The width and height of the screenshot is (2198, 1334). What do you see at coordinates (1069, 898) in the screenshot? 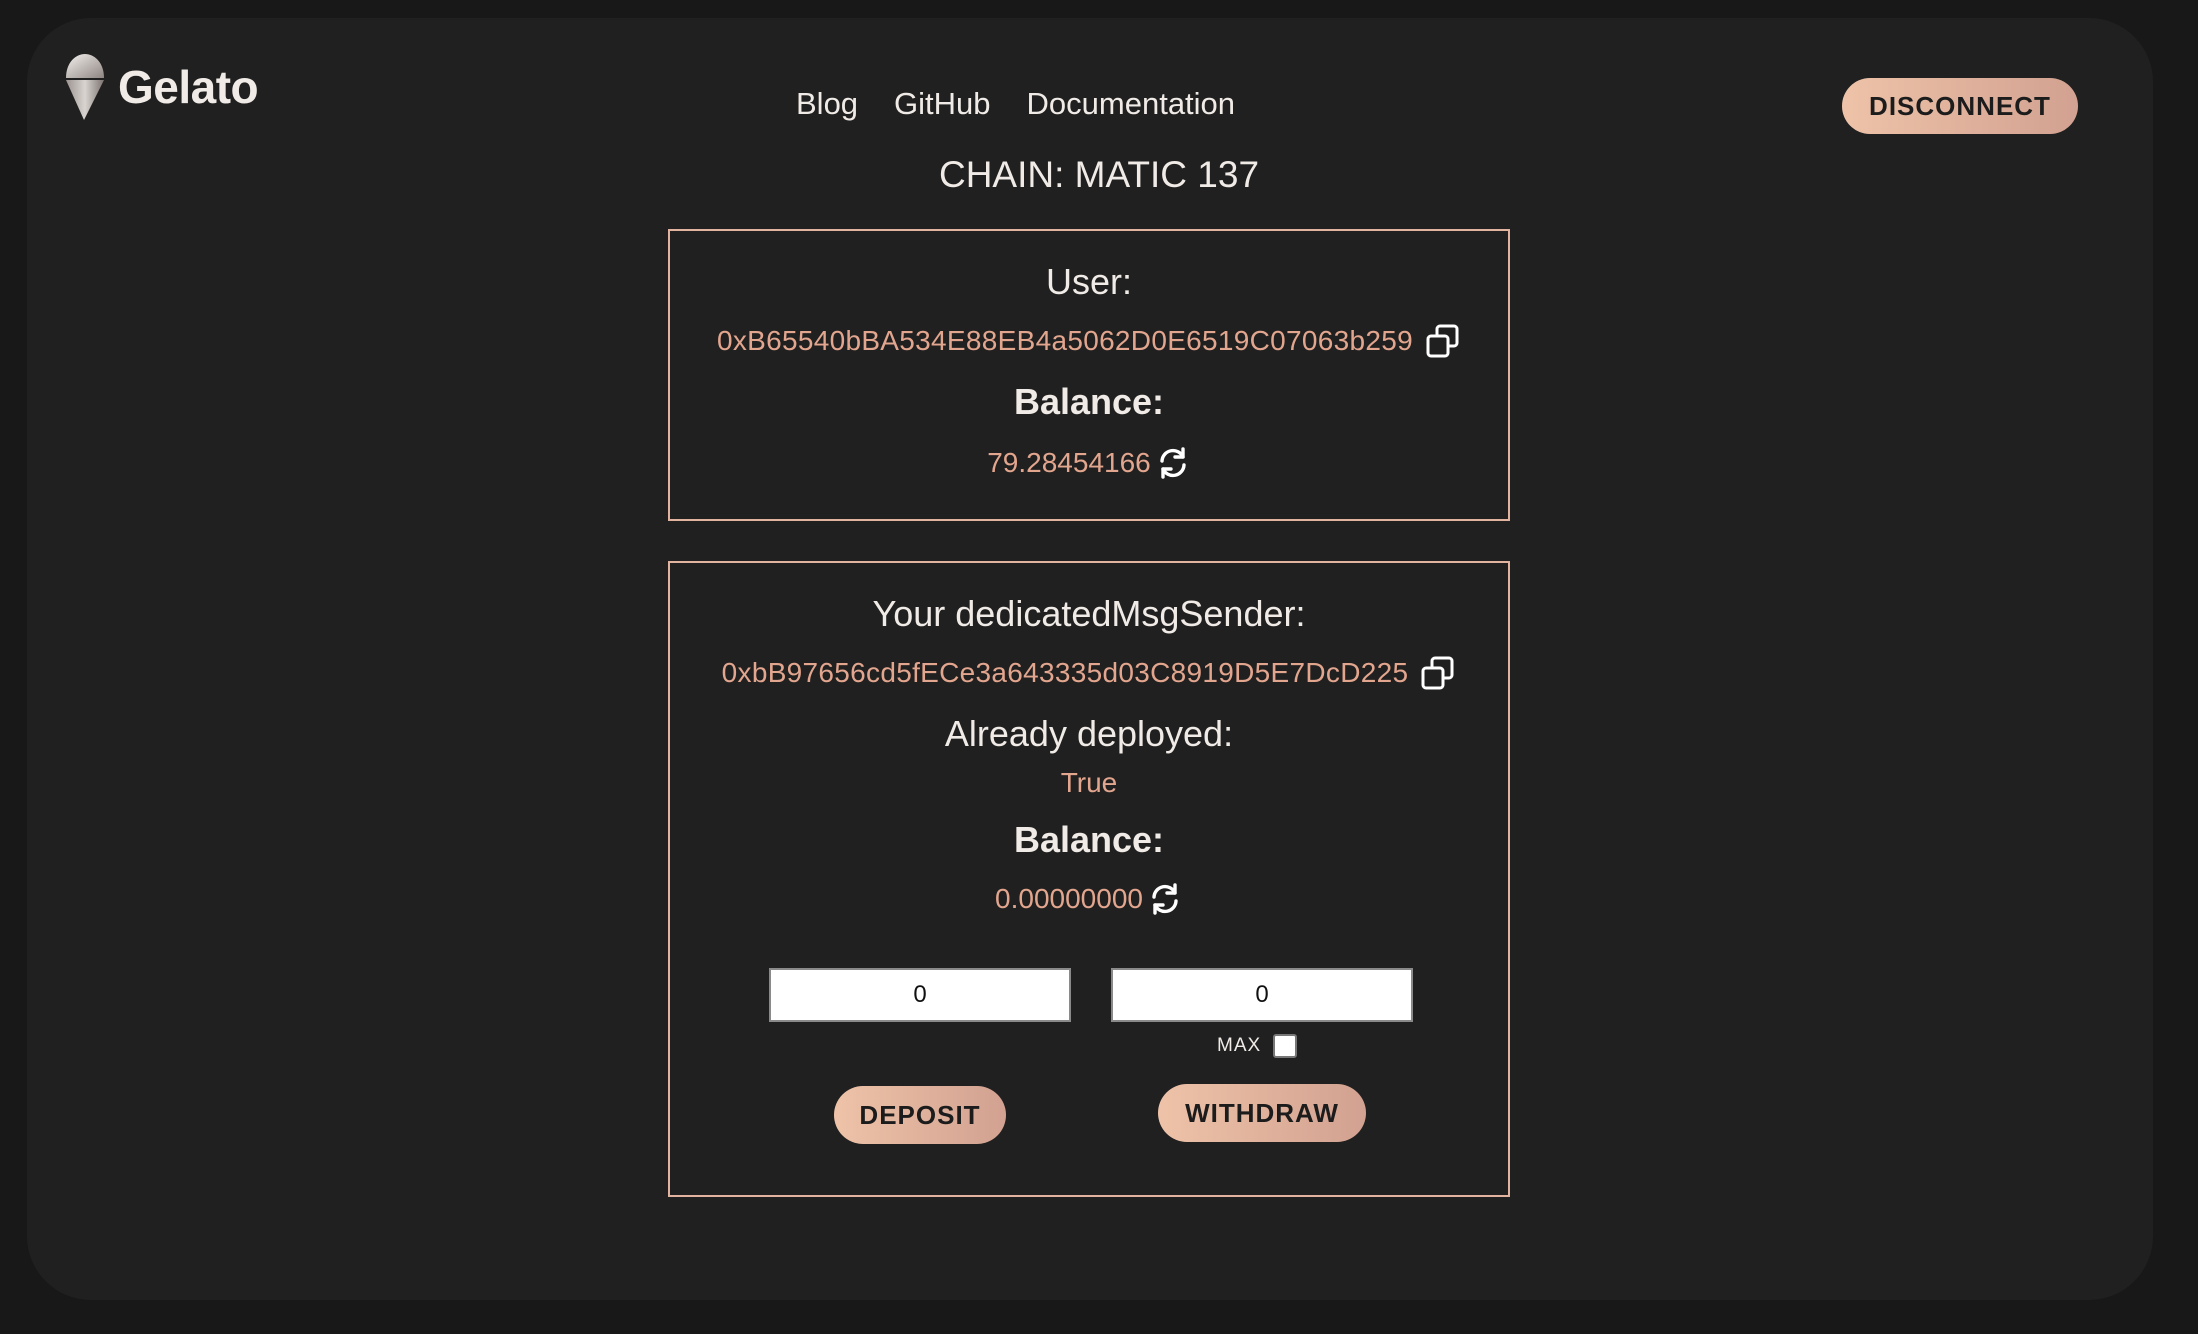
I see `msg-sender-balance-value: 0.00000000` at bounding box center [1069, 898].